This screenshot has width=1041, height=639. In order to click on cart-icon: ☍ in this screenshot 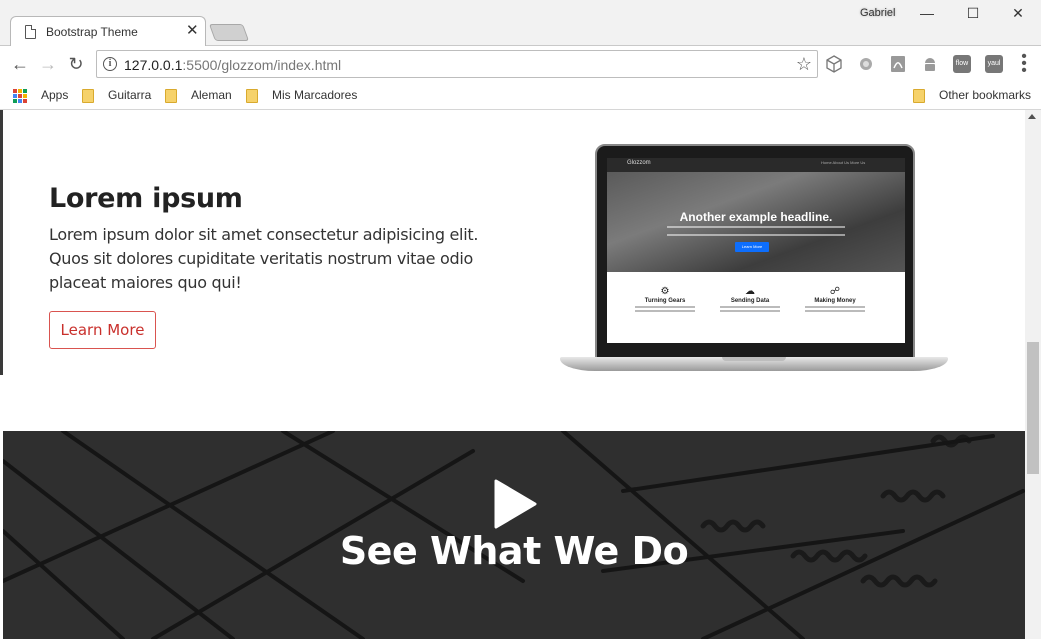, I will do `click(835, 291)`.